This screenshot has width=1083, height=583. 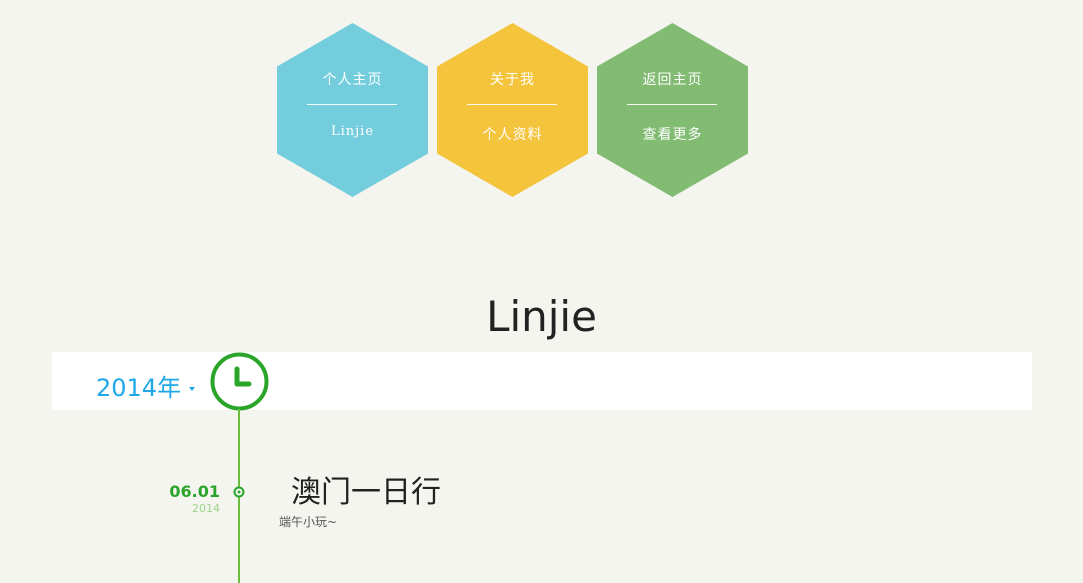 What do you see at coordinates (192, 389) in the screenshot?
I see `caret-down-icon` at bounding box center [192, 389].